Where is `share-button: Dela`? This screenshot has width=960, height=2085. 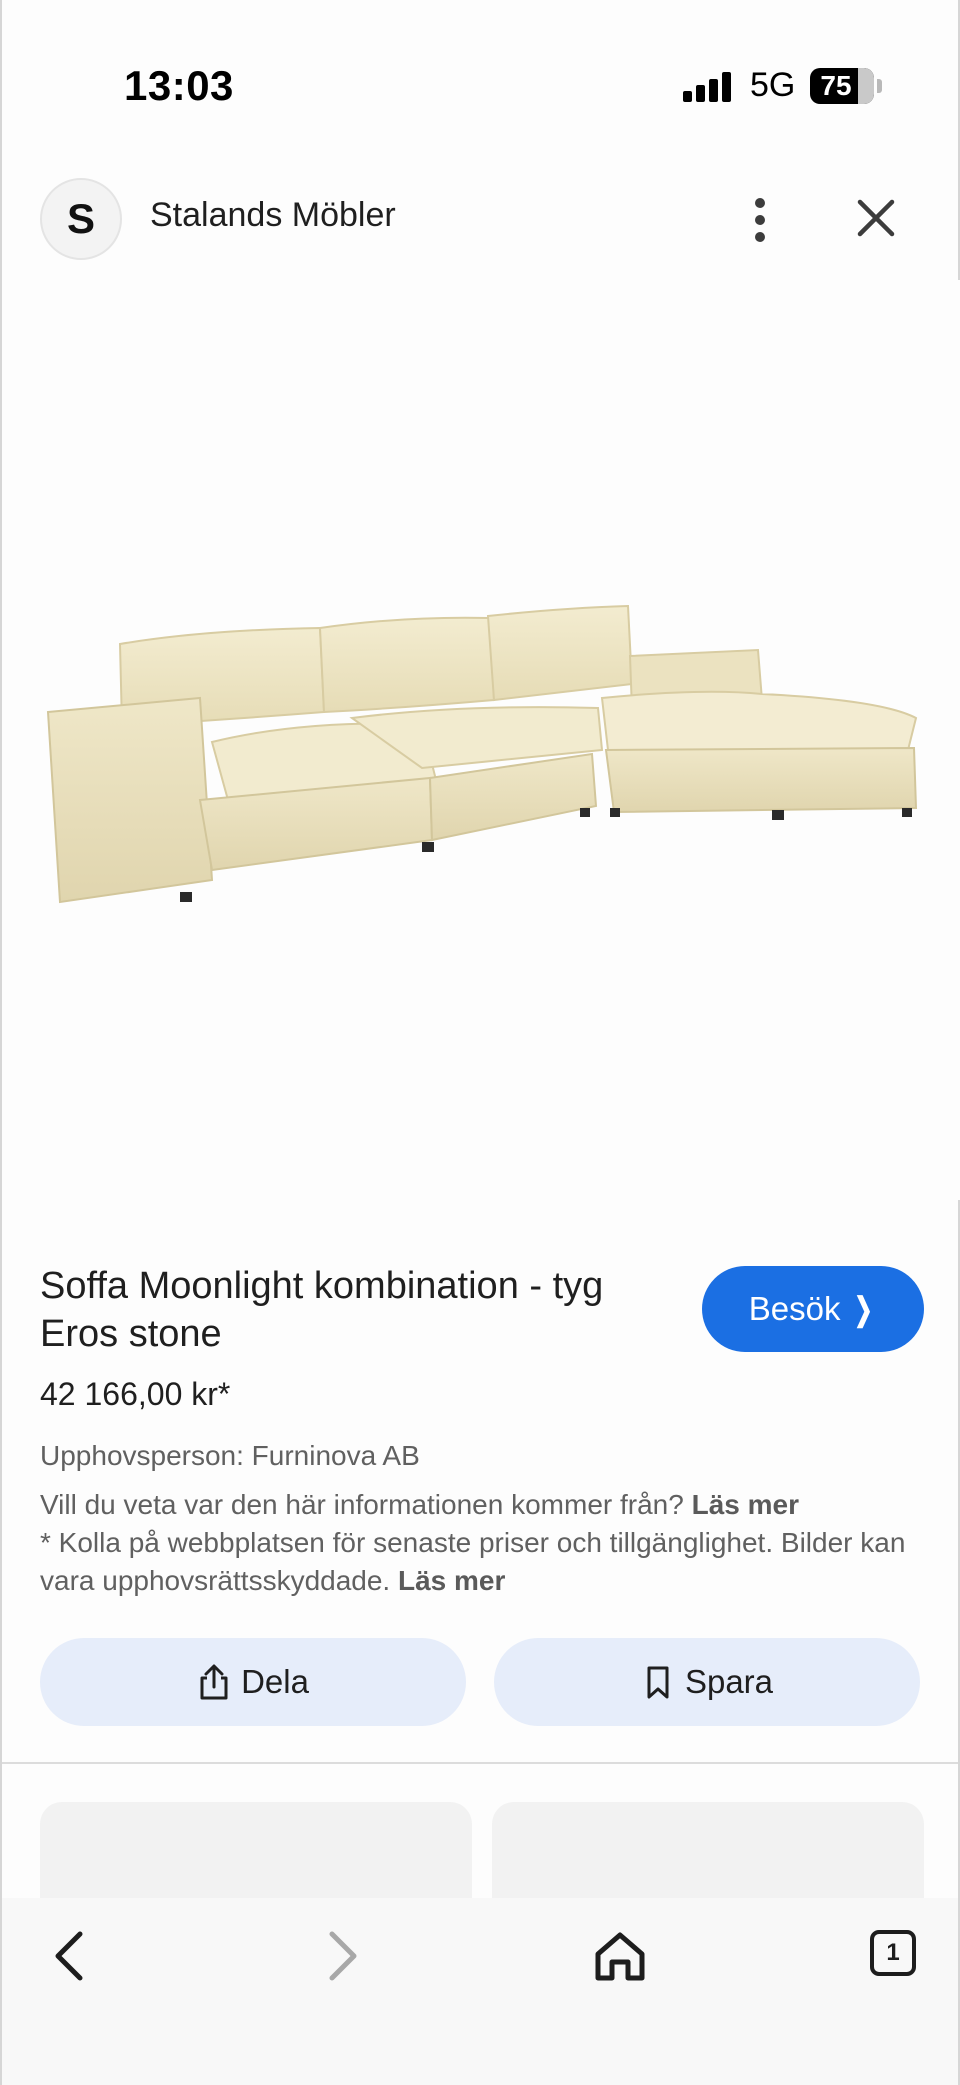 share-button: Dela is located at coordinates (253, 1682).